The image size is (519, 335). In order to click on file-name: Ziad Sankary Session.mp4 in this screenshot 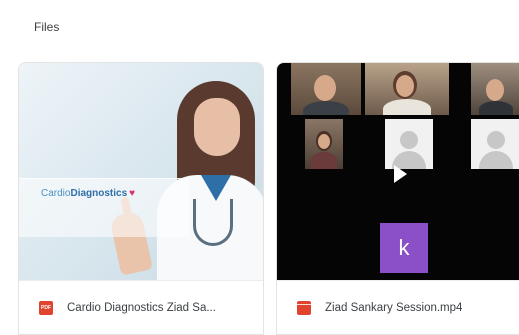, I will do `click(393, 308)`.